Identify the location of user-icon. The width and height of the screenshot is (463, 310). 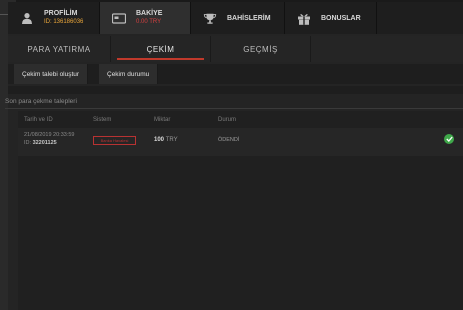
(27, 18).